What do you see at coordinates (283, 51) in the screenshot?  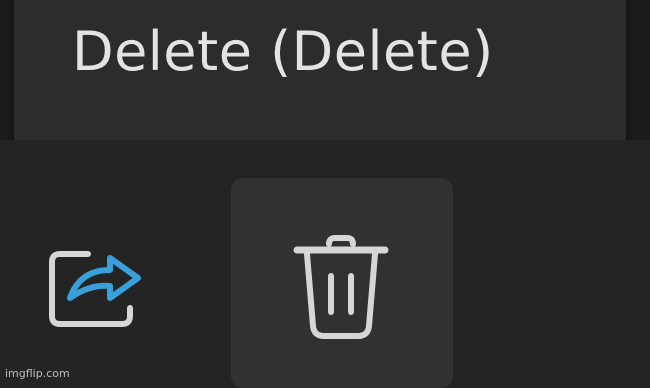 I see `tooltip-label: Delete (Delete)` at bounding box center [283, 51].